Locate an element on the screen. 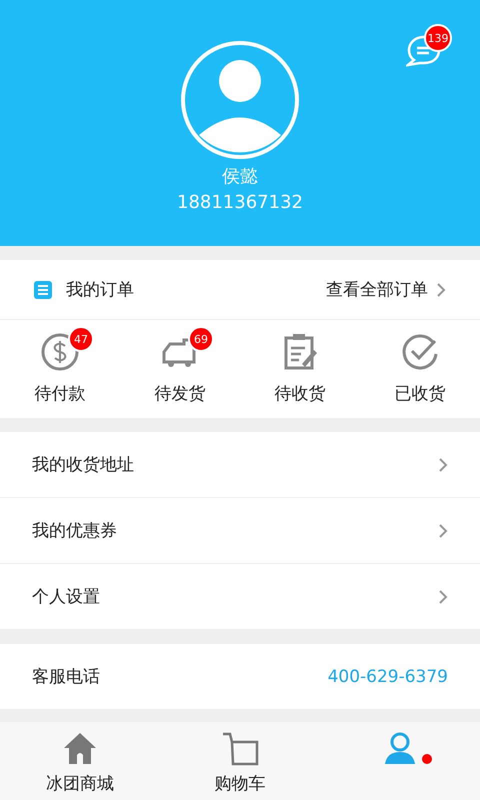  user-name: 侯懿 is located at coordinates (240, 176).